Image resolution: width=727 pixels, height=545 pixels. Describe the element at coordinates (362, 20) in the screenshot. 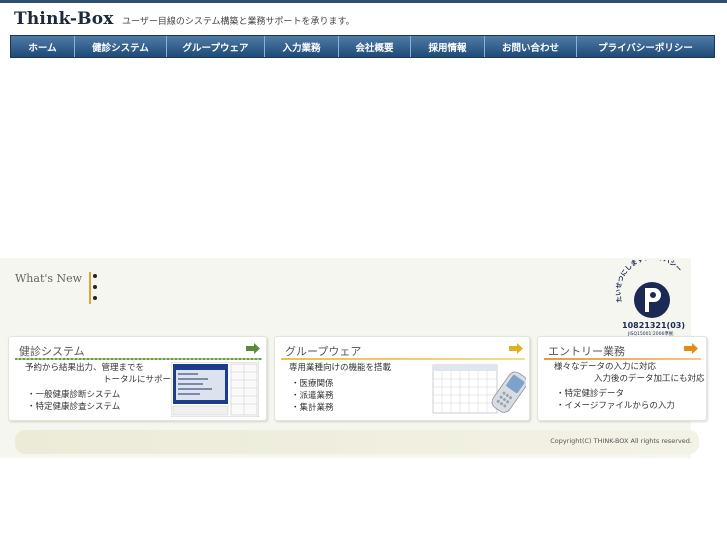

I see `header: Think-Box ユーザー目線のシステム構築と業務サポートを承ります。` at that location.